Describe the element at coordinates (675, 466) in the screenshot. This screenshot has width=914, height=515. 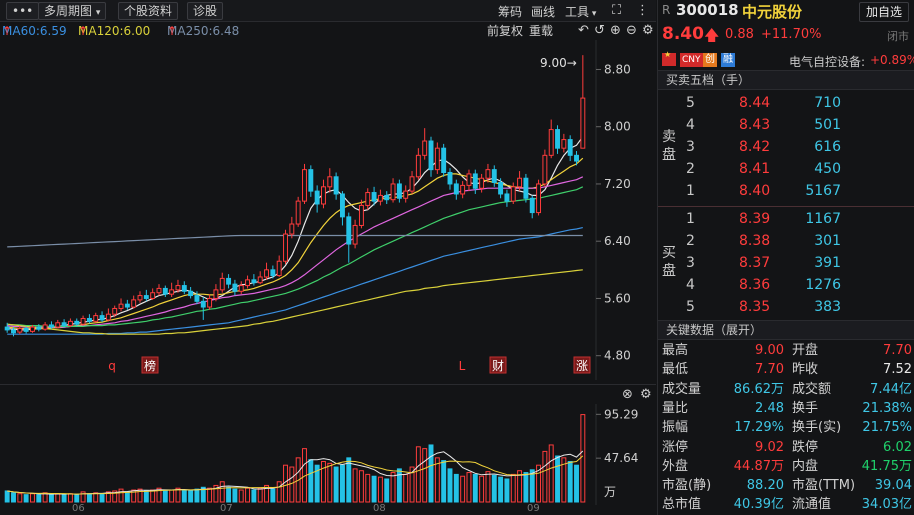
I see `stat-label: 外盘` at that location.